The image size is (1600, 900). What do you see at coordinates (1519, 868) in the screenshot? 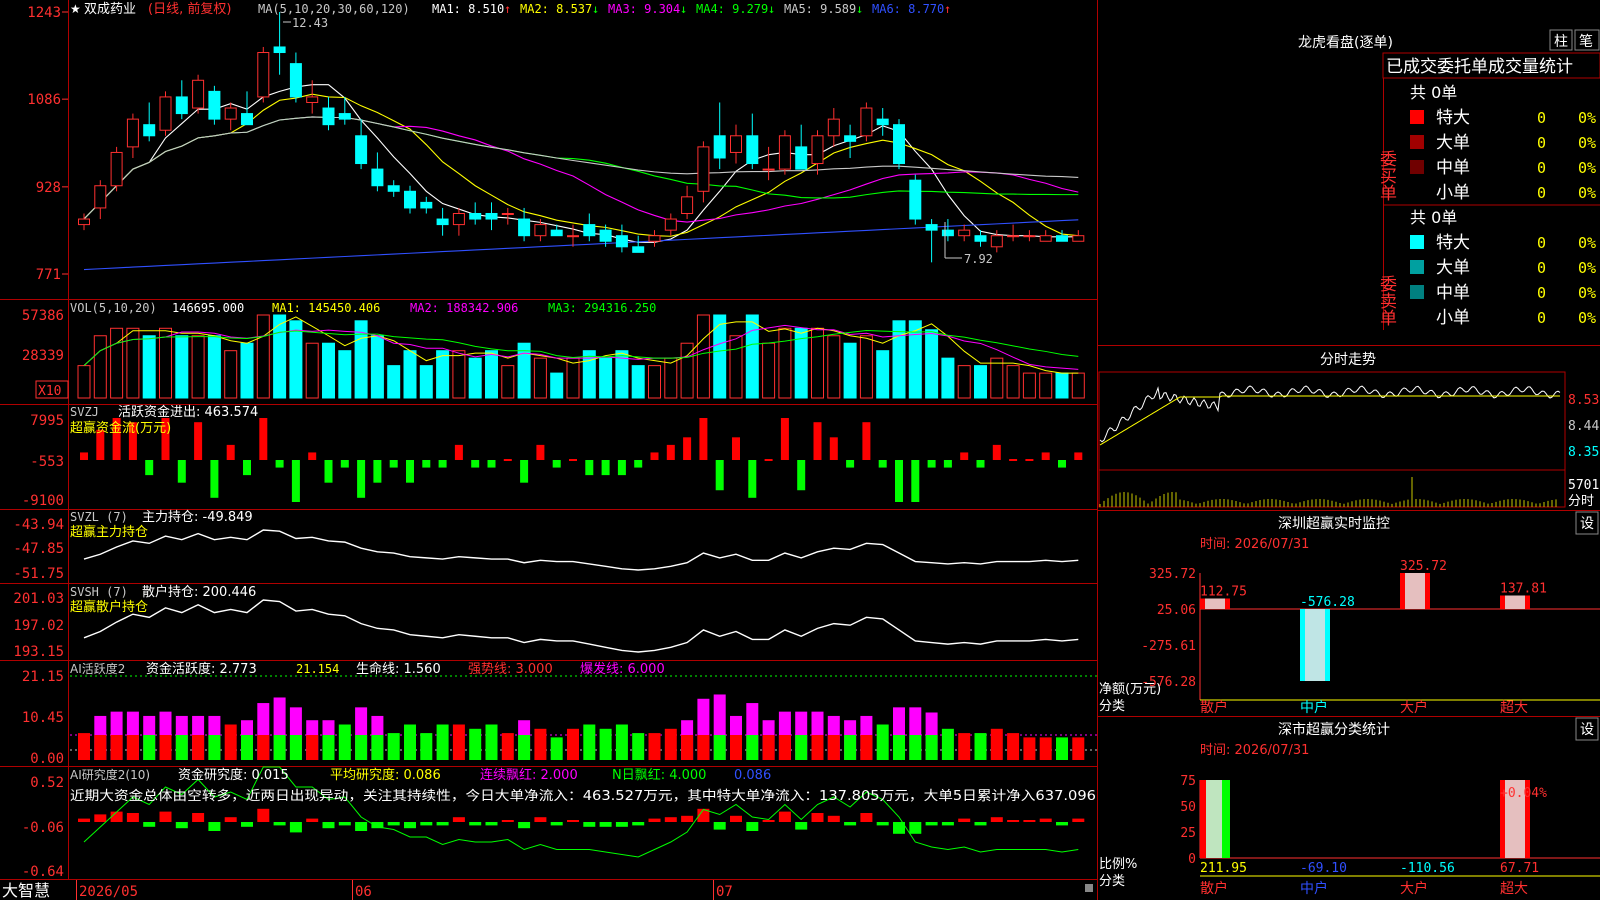
I see `sz-classify-value: 67.71` at bounding box center [1519, 868].